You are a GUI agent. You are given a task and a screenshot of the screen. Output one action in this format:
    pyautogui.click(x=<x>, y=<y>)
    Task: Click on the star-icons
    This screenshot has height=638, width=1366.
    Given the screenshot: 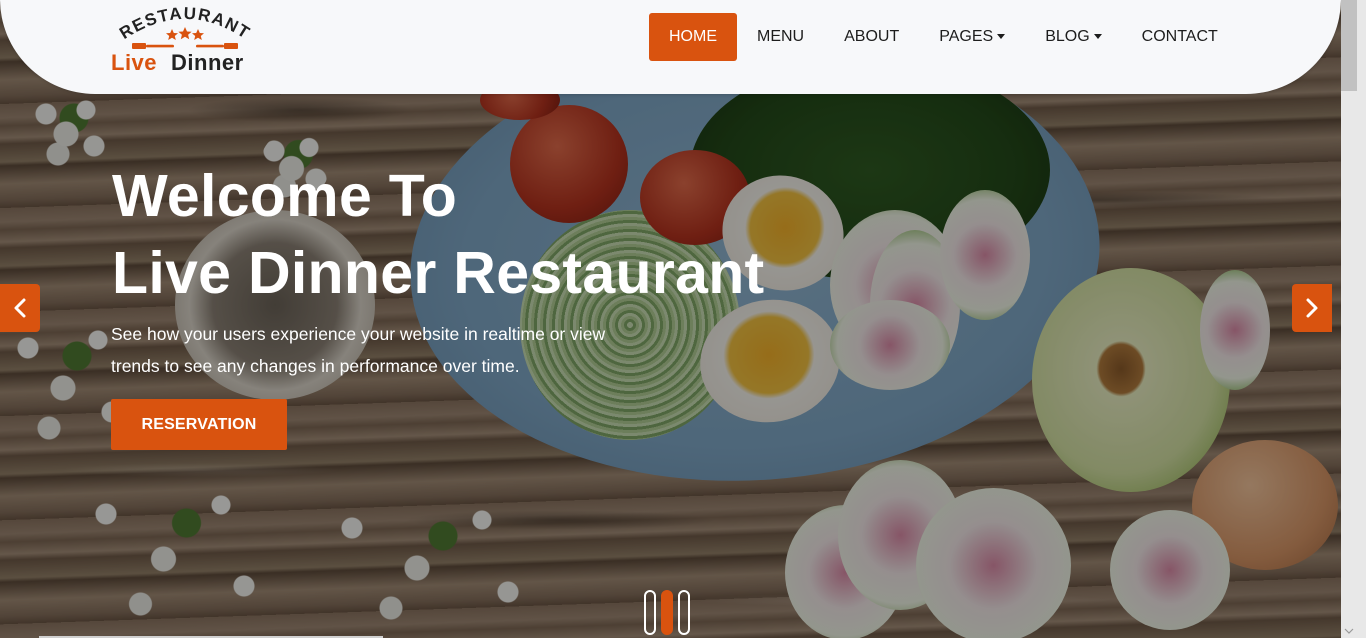 What is the action you would take?
    pyautogui.click(x=185, y=33)
    